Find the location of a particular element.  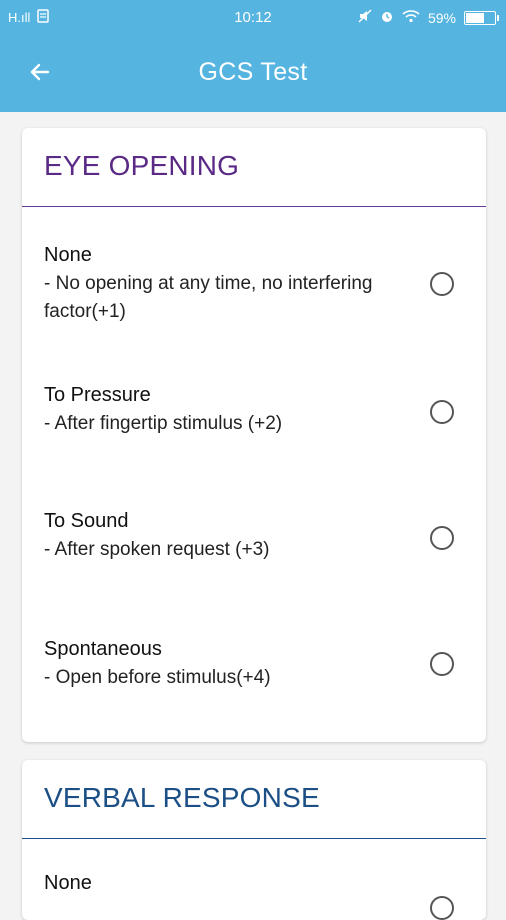

option-label: To Sound is located at coordinates (86, 521).